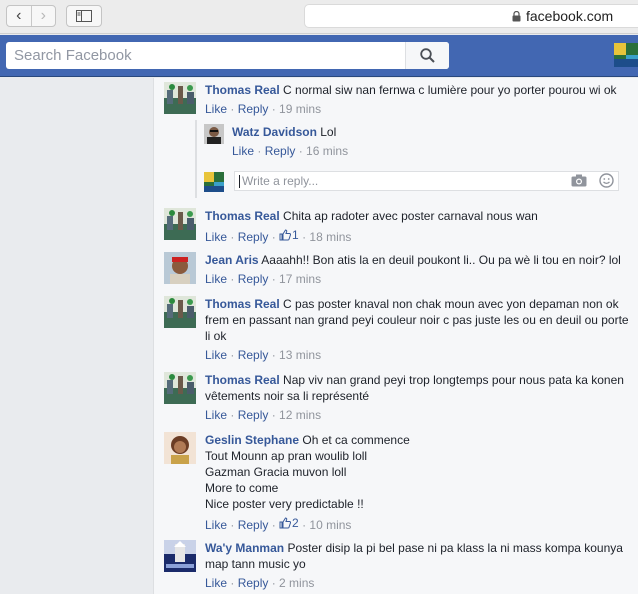  What do you see at coordinates (19, 16) in the screenshot?
I see `back-button: ‹` at bounding box center [19, 16].